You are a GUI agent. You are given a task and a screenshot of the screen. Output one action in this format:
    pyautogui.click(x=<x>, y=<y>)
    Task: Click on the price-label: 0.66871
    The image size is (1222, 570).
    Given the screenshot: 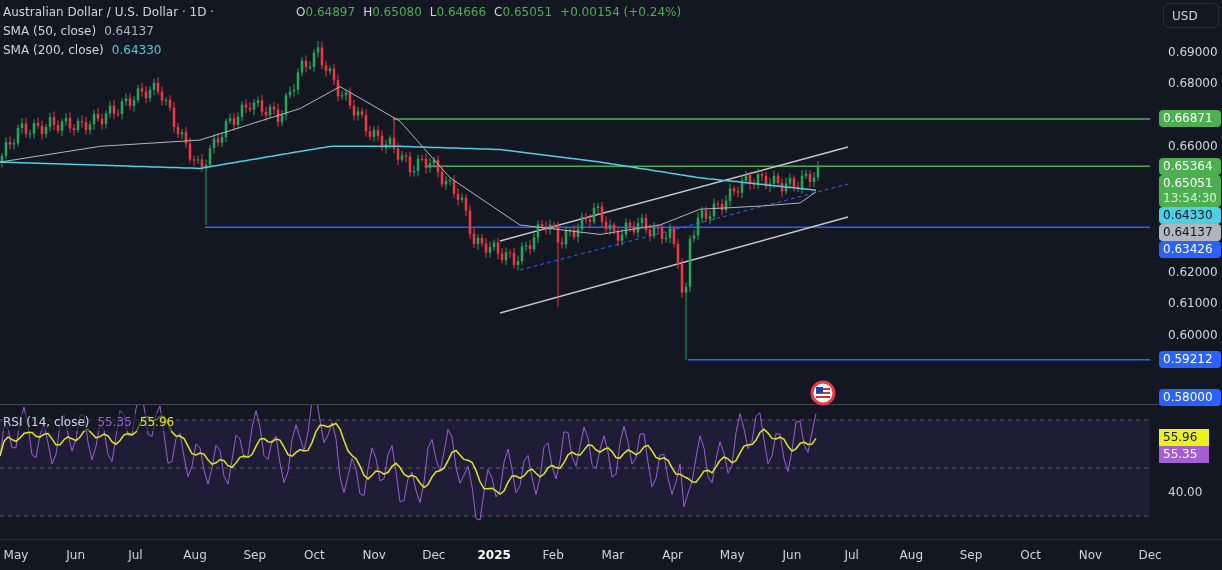 What is the action you would take?
    pyautogui.click(x=1190, y=119)
    